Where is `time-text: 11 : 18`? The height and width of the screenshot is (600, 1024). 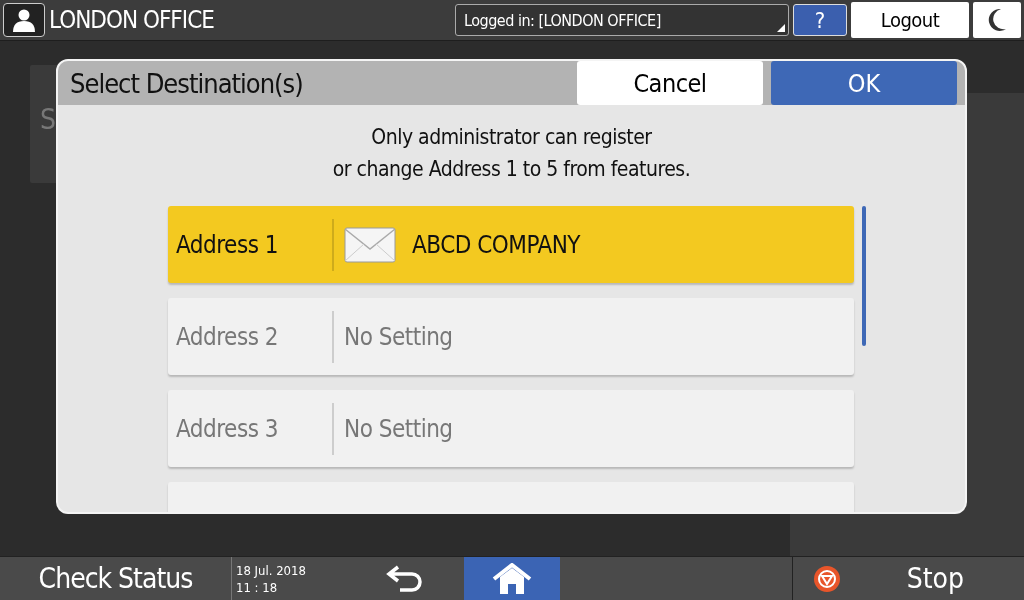 time-text: 11 : 18 is located at coordinates (257, 587).